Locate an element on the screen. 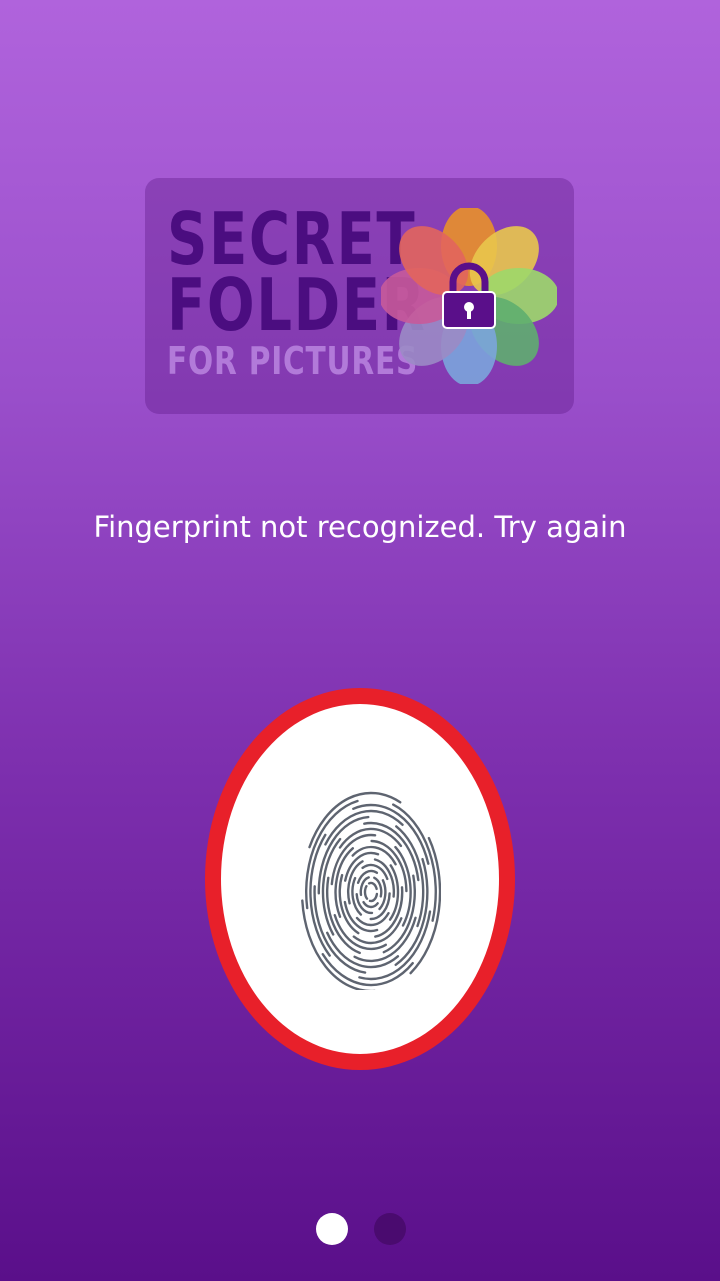 Image resolution: width=720 pixels, height=1281 pixels. app-logo: SECRET FOLDER FOR PICTURES is located at coordinates (359, 296).